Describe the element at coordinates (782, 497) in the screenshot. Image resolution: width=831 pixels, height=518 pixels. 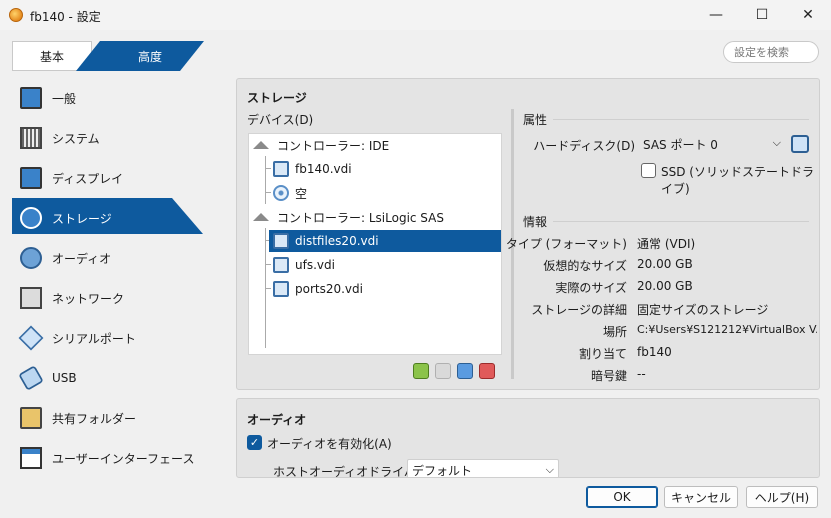
I see `help-button: ヘルプ(H)` at that location.